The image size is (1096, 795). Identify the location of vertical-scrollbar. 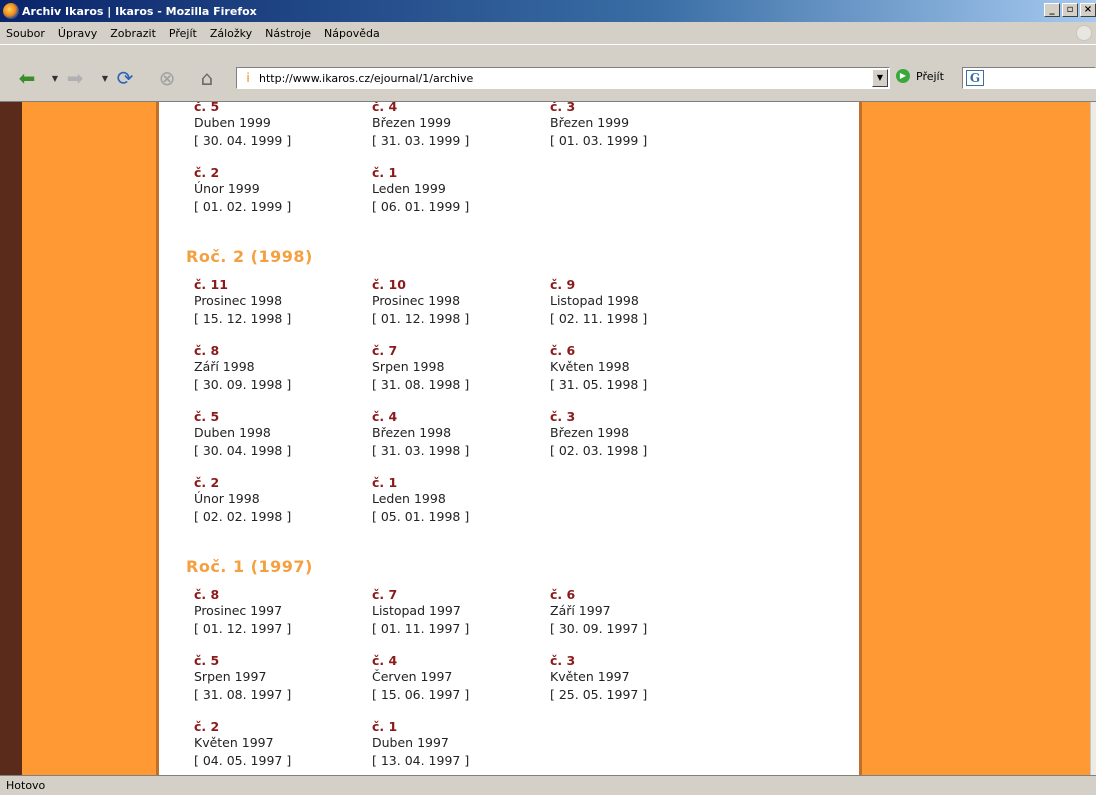
(1093, 438).